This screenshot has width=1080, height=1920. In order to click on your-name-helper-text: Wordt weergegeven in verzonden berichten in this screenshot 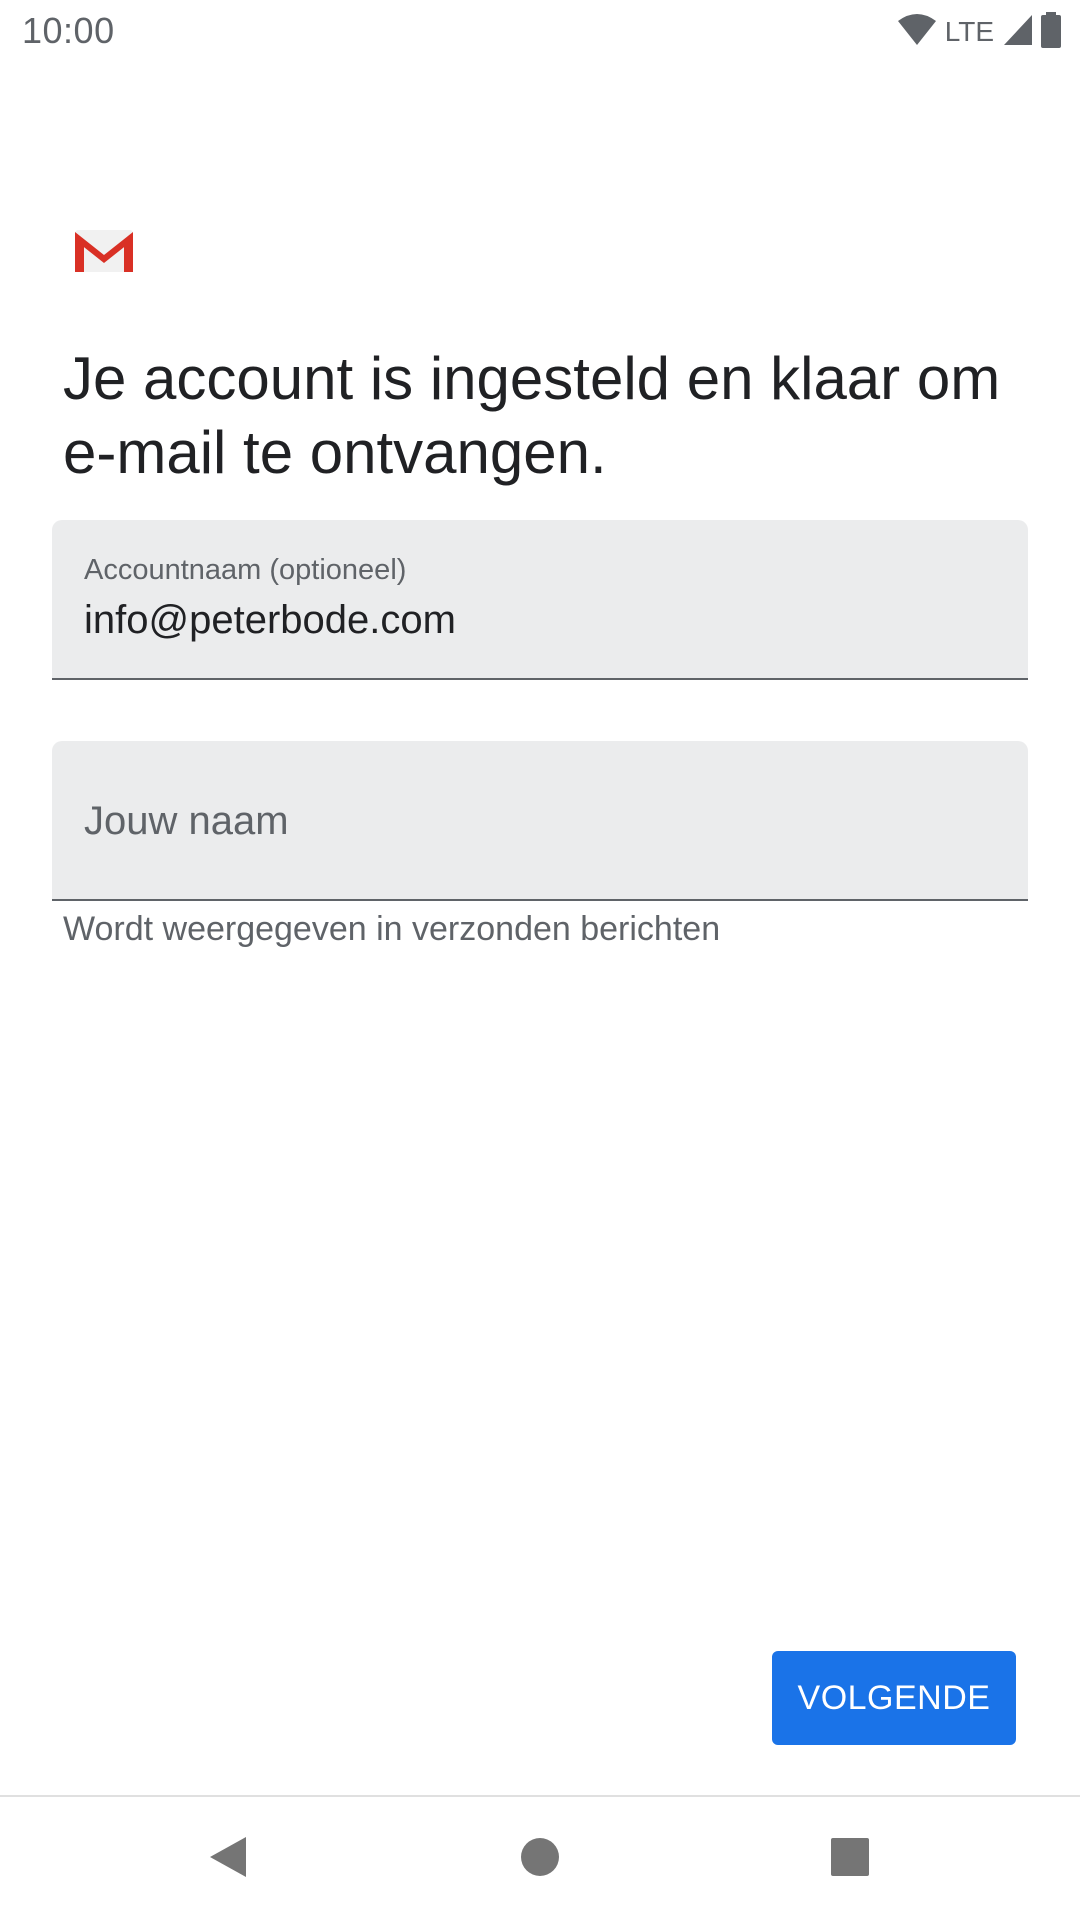, I will do `click(392, 929)`.